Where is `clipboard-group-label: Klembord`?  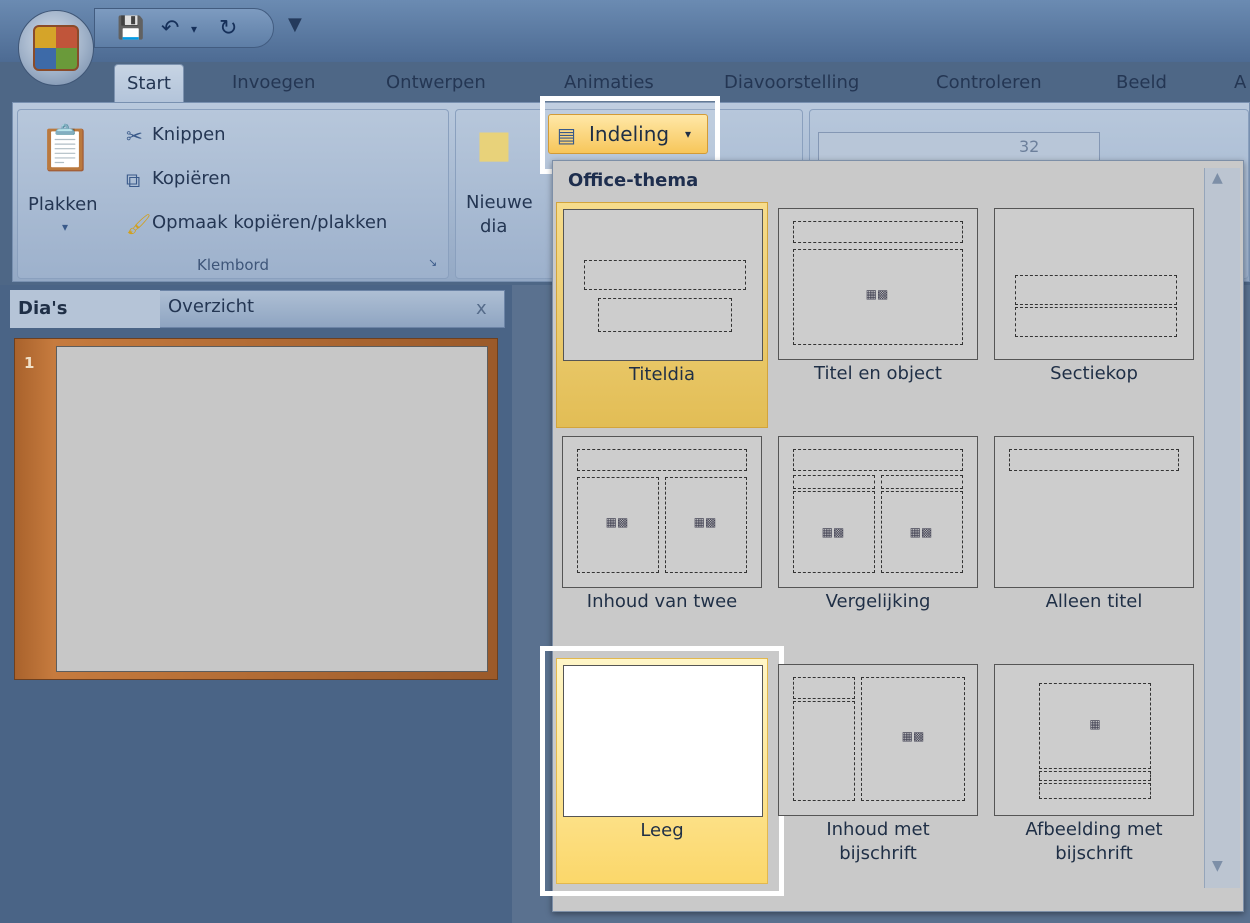
clipboard-group-label: Klembord is located at coordinates (233, 265).